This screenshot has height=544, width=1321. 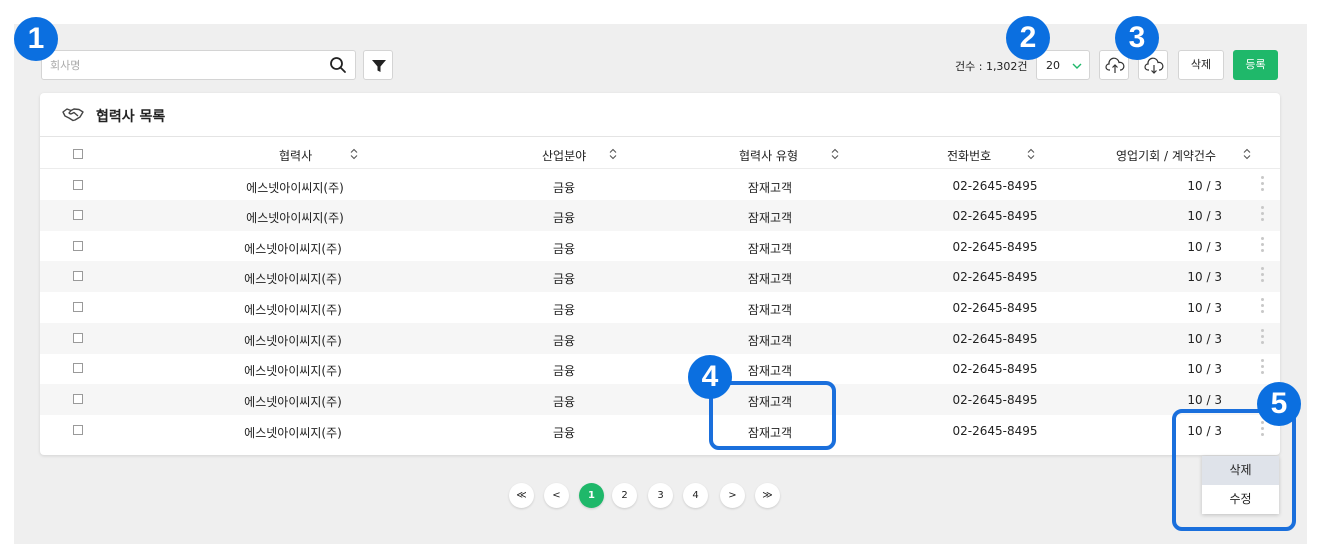 I want to click on handshake-icon, so click(x=73, y=115).